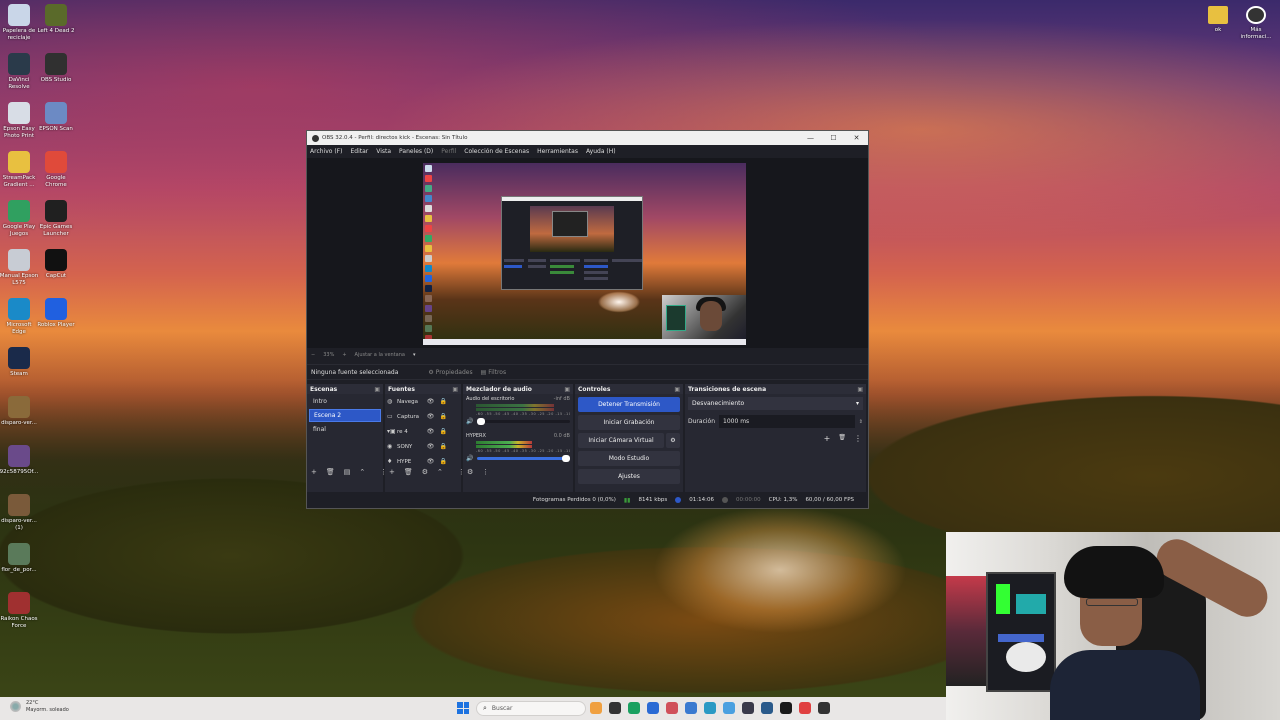  I want to click on volume-slider, so click(523, 421).